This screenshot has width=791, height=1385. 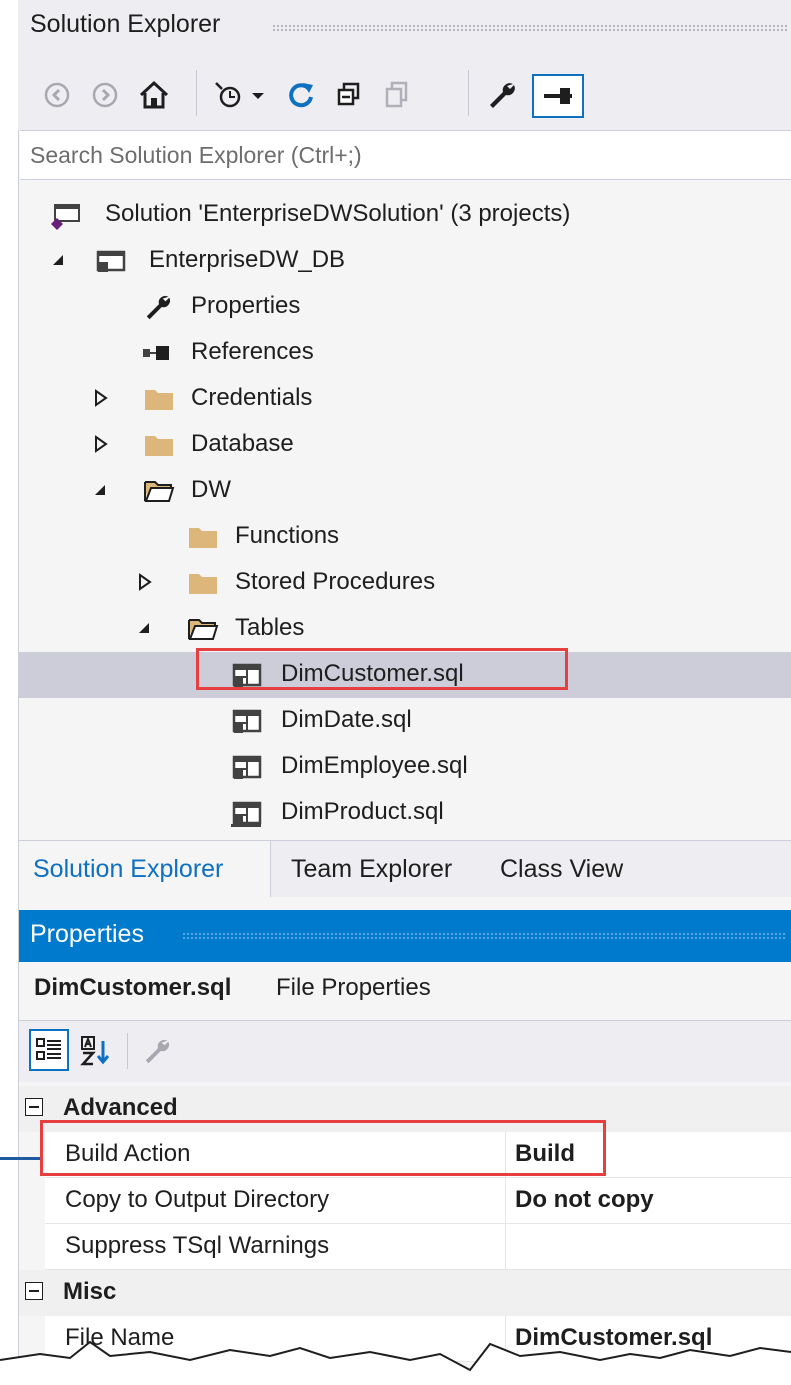 I want to click on tree-label: Tables, so click(x=270, y=627).